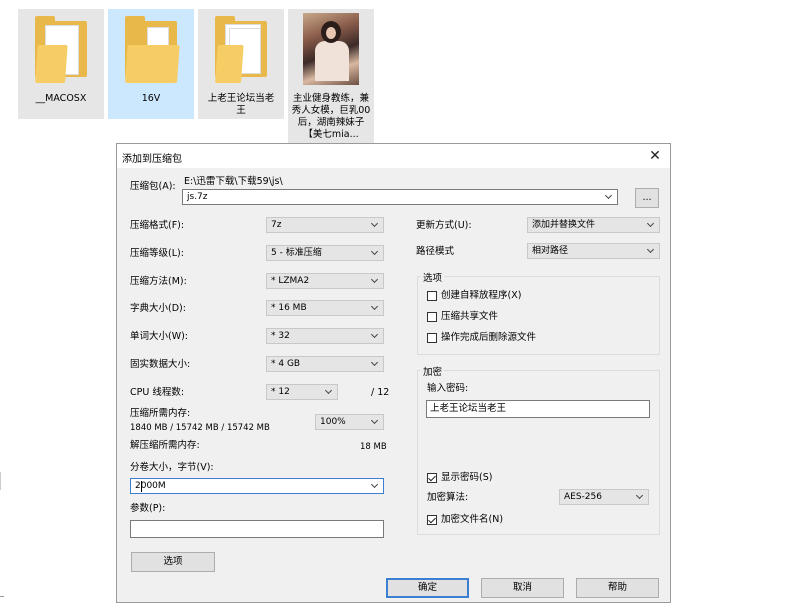 Image resolution: width=800 pixels, height=603 pixels. I want to click on params-label: 参数(P):, so click(148, 508).